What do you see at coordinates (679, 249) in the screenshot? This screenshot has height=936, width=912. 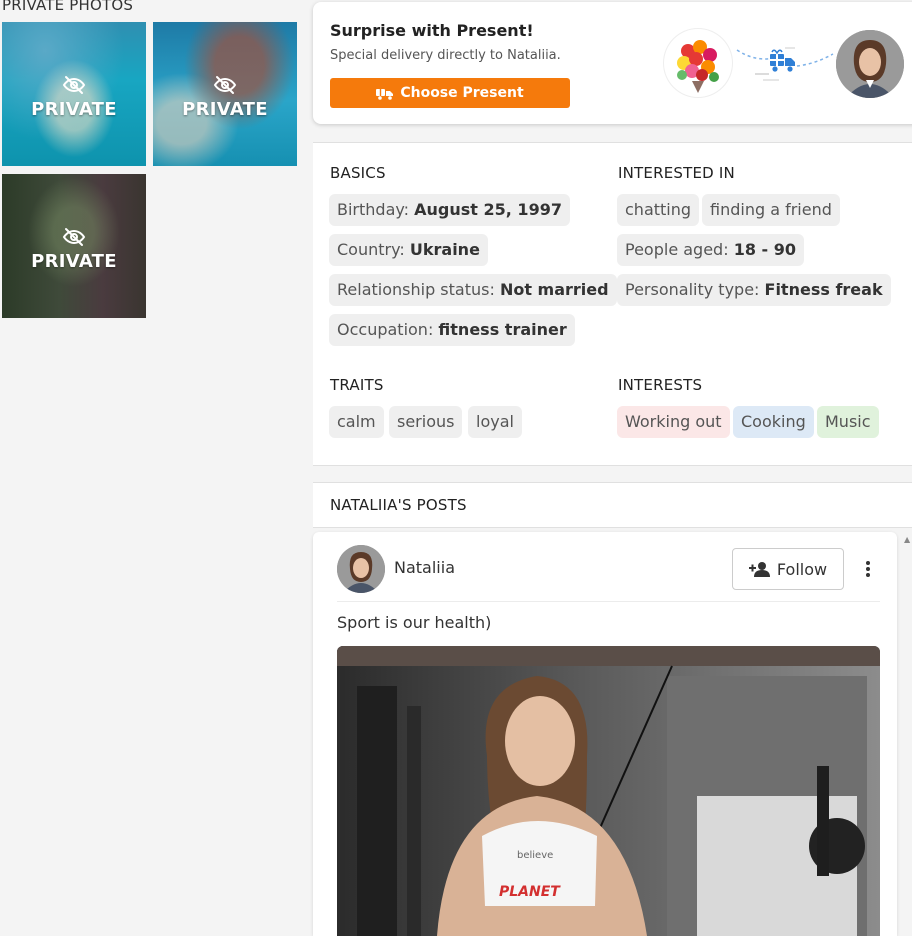 I see `chip-label: People aged:` at bounding box center [679, 249].